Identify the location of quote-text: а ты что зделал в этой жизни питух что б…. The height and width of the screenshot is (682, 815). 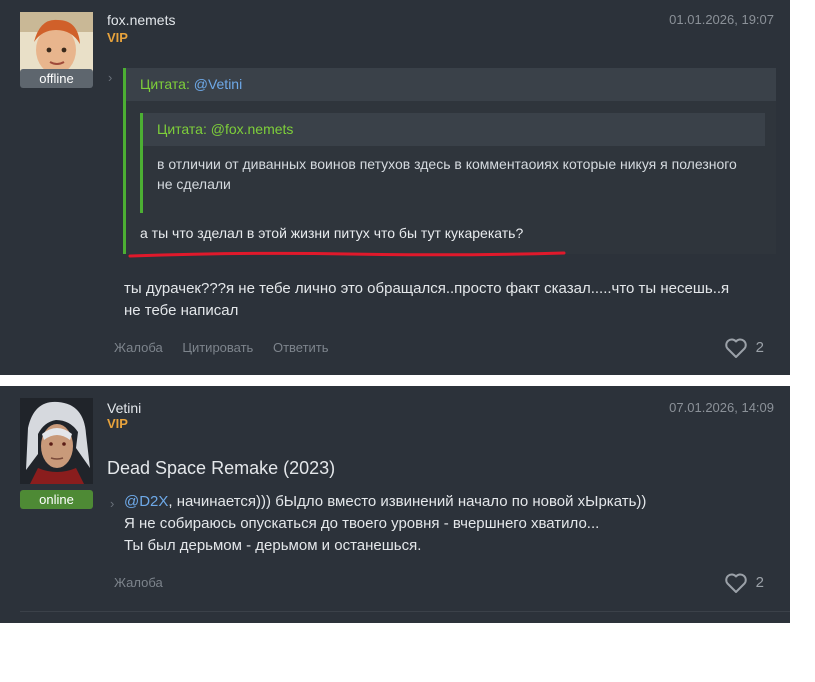
(332, 233).